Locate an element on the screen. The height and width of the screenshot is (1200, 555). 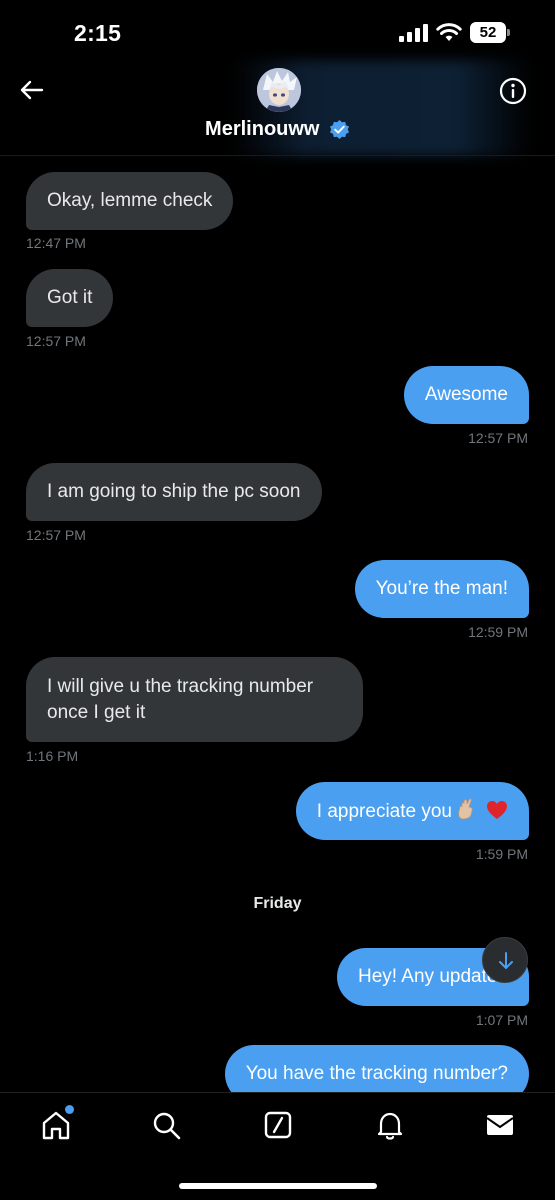
info-circle-icon is located at coordinates (513, 91).